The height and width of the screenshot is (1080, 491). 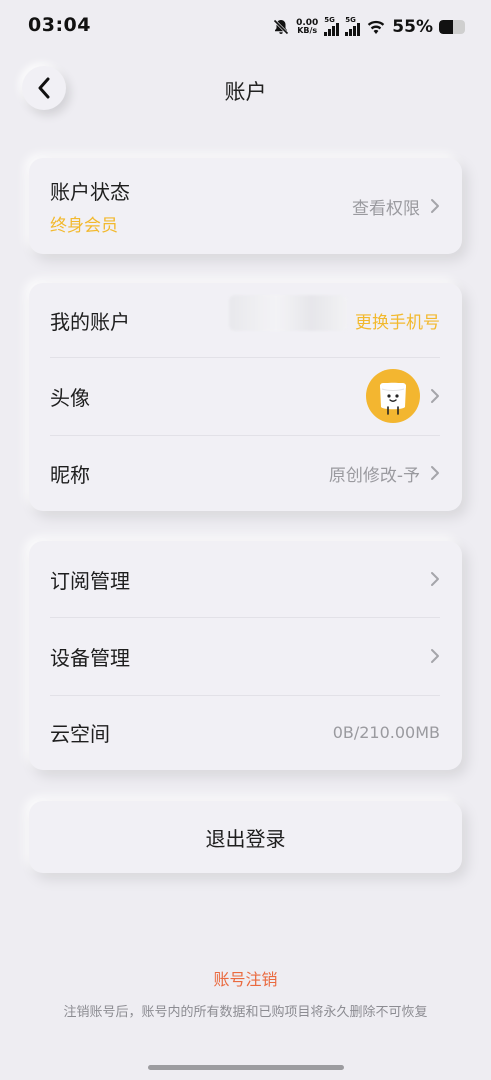 What do you see at coordinates (90, 657) in the screenshot?
I see `device-label: 设备管理` at bounding box center [90, 657].